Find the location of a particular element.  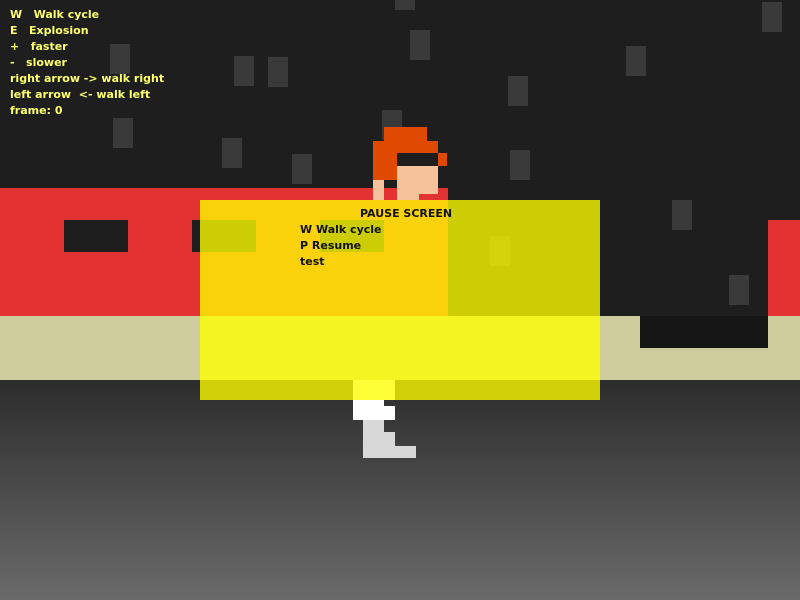

character-pants is located at coordinates (374, 413).